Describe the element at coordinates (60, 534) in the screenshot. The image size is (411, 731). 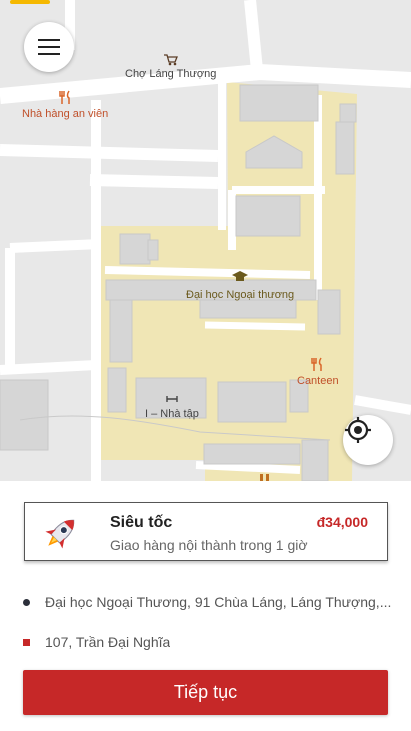
I see `rocket-icon` at that location.